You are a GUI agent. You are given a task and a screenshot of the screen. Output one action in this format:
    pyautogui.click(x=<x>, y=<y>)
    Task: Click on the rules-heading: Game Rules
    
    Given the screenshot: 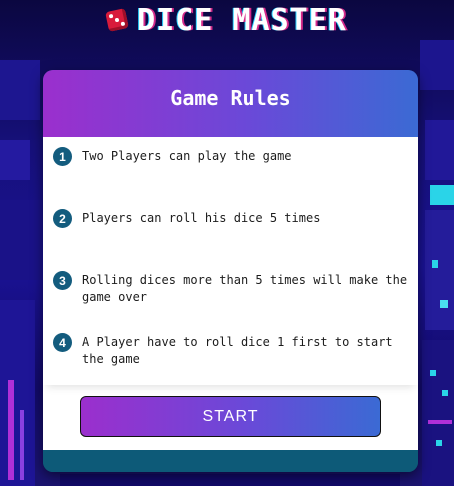 What is the action you would take?
    pyautogui.click(x=230, y=97)
    